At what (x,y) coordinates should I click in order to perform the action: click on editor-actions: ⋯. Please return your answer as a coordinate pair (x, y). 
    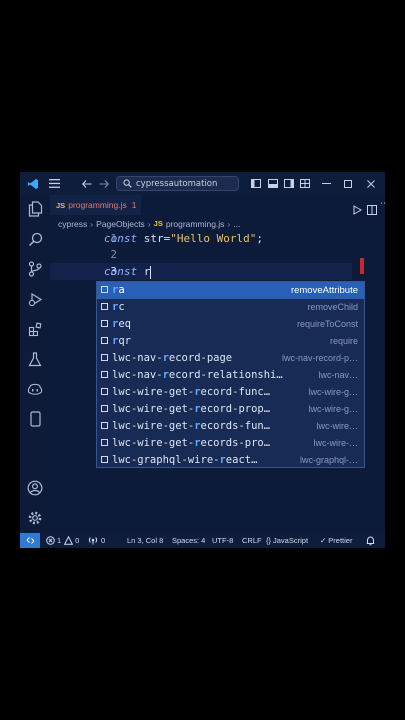
    Looking at the image, I should click on (352, 205).